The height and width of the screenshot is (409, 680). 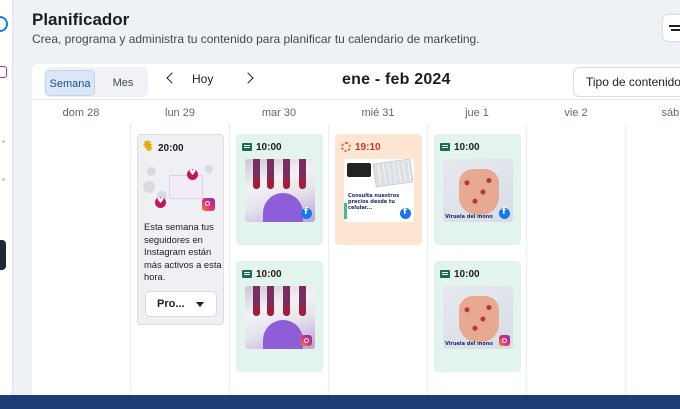 What do you see at coordinates (96, 82) in the screenshot?
I see `view-switcher: Semana Mes` at bounding box center [96, 82].